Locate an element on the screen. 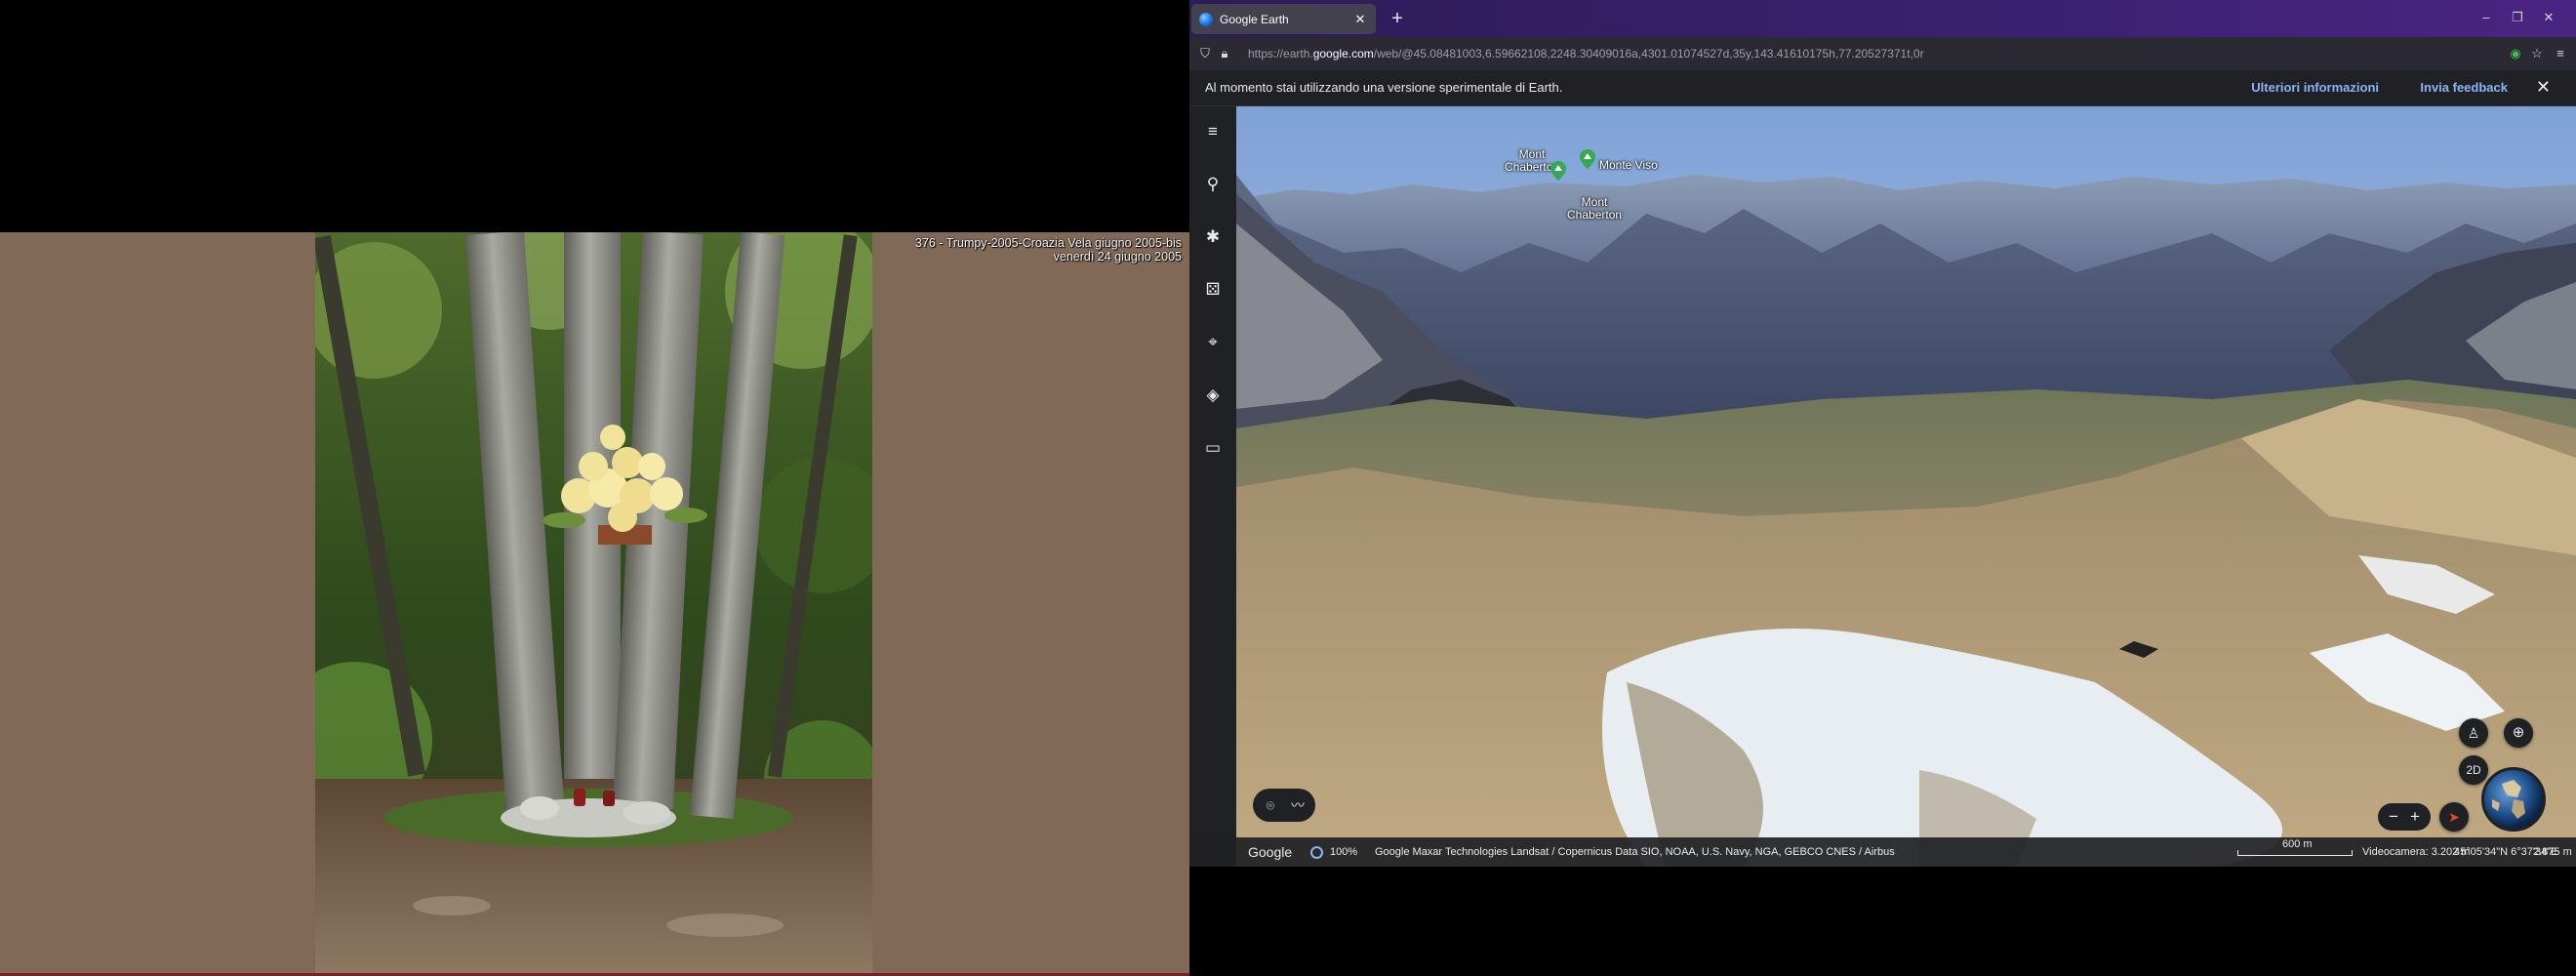 The height and width of the screenshot is (976, 2576). my-location-icon: ⊕ is located at coordinates (2518, 733).